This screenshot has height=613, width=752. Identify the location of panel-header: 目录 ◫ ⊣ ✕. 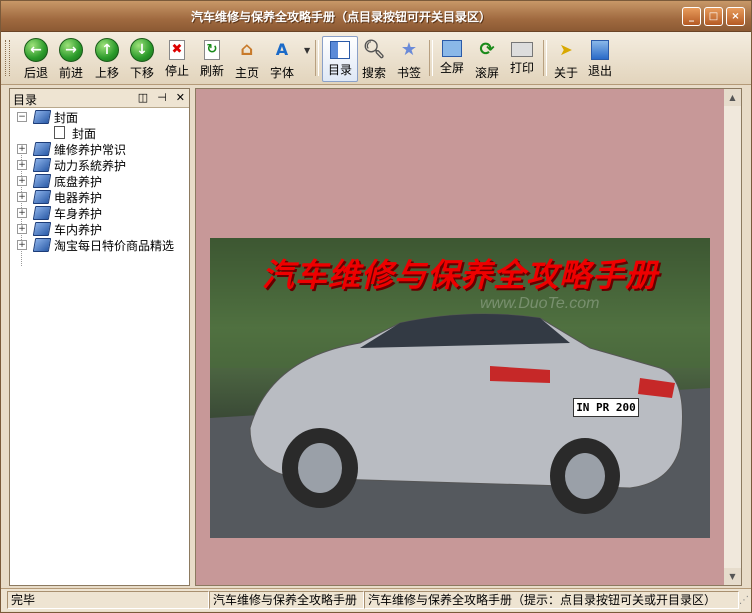
(99, 98).